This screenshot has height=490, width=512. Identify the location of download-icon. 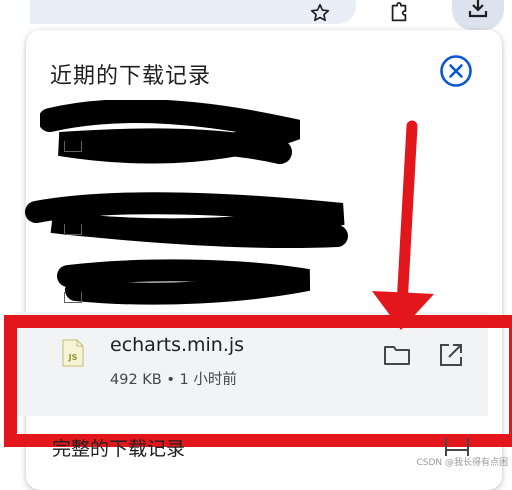
(478, 12).